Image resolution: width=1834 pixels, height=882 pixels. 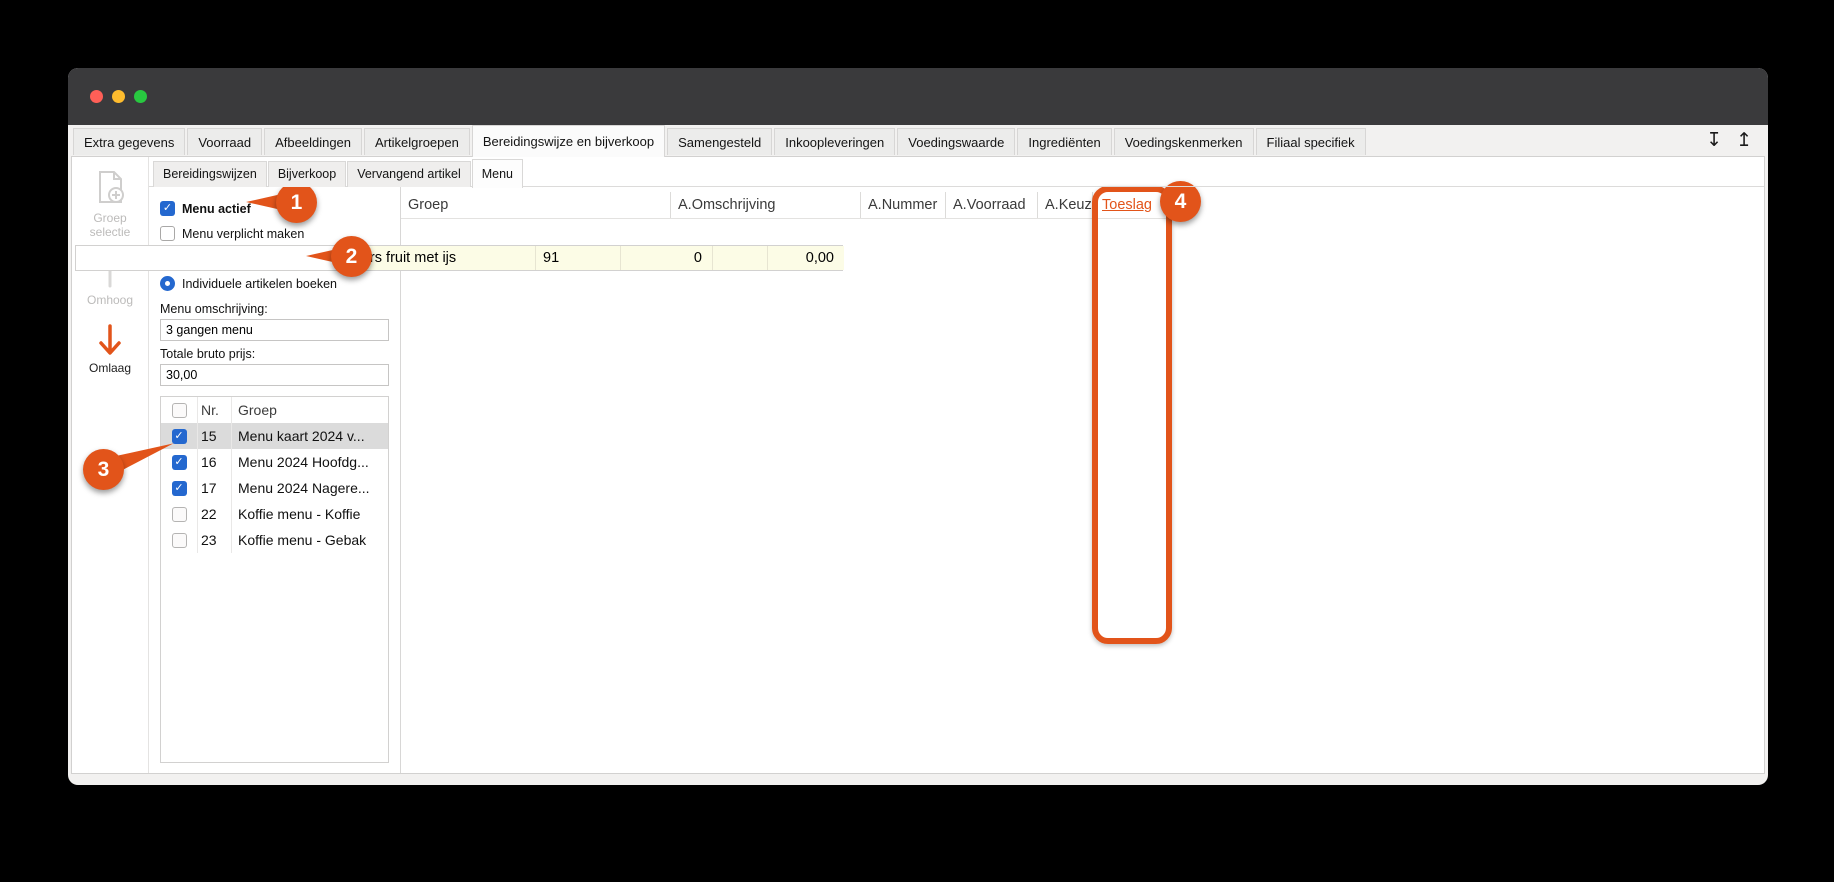 I want to click on group-list-header: Nr. Groep, so click(x=274, y=410).